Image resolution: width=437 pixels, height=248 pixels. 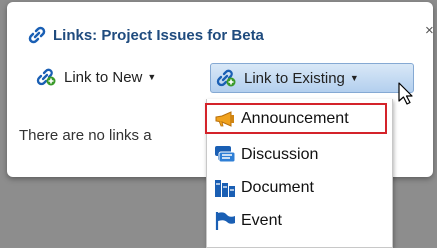 I want to click on flag-icon, so click(x=225, y=221).